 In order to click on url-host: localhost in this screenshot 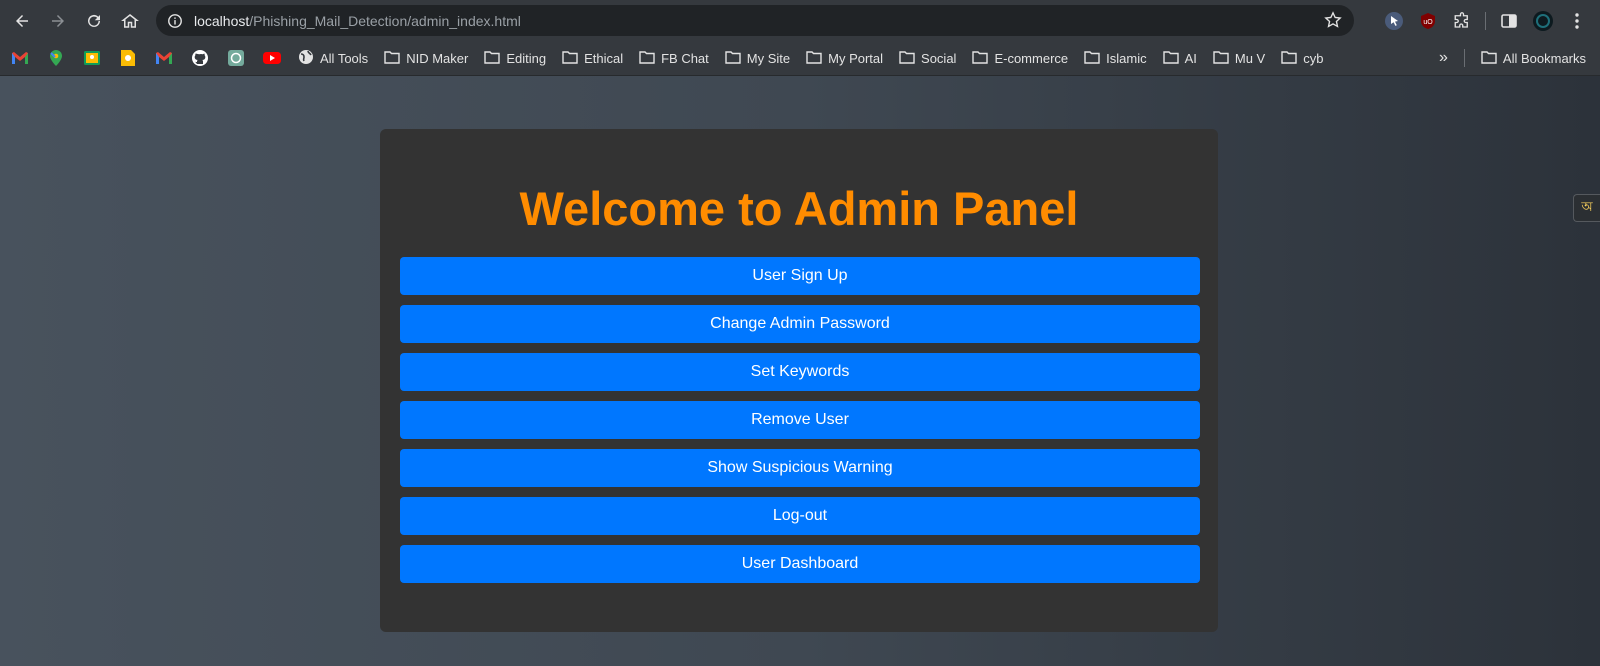, I will do `click(222, 20)`.